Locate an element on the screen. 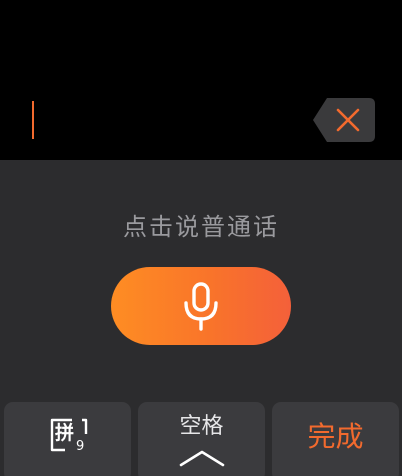 The height and width of the screenshot is (476, 402). done-label: 完成 is located at coordinates (335, 436).